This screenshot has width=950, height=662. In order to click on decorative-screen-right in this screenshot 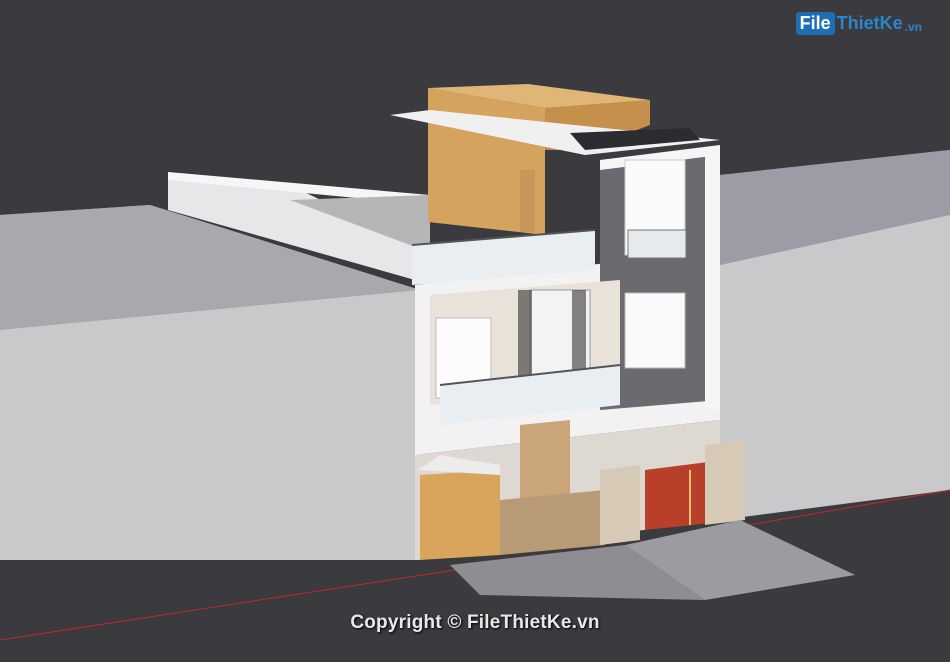, I will do `click(579, 330)`.